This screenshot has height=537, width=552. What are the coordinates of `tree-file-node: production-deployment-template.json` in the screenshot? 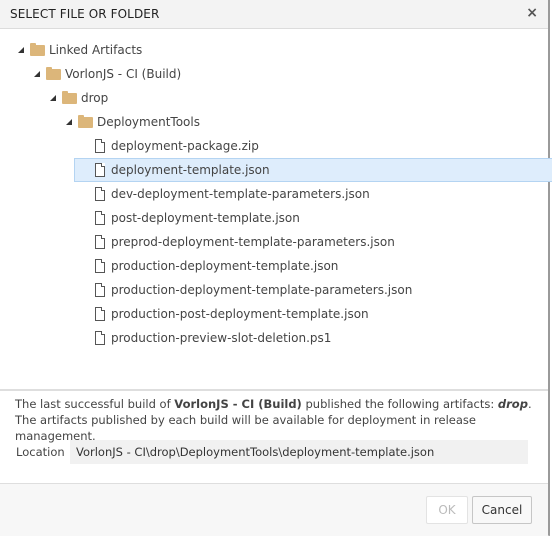 It's located at (274, 266).